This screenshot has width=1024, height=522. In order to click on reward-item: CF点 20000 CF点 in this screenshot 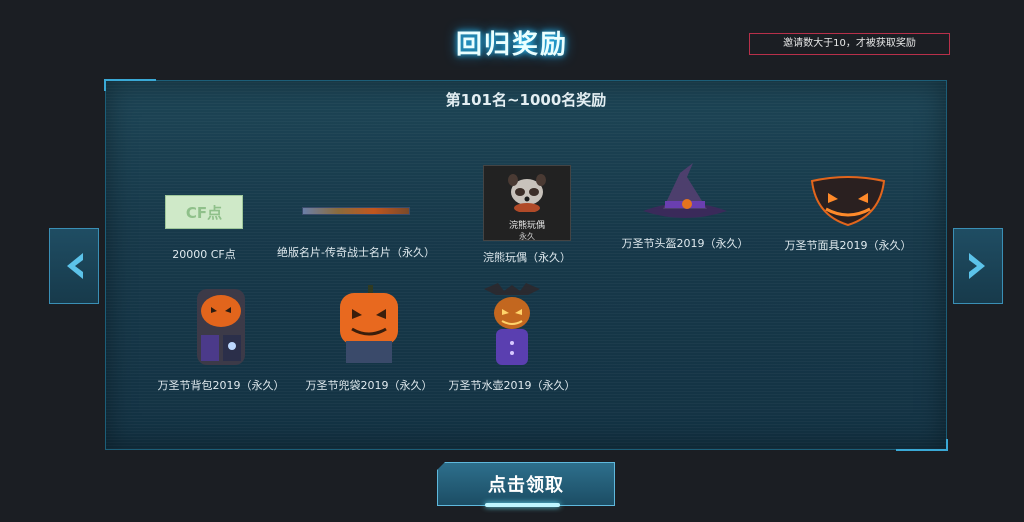, I will do `click(204, 227)`.